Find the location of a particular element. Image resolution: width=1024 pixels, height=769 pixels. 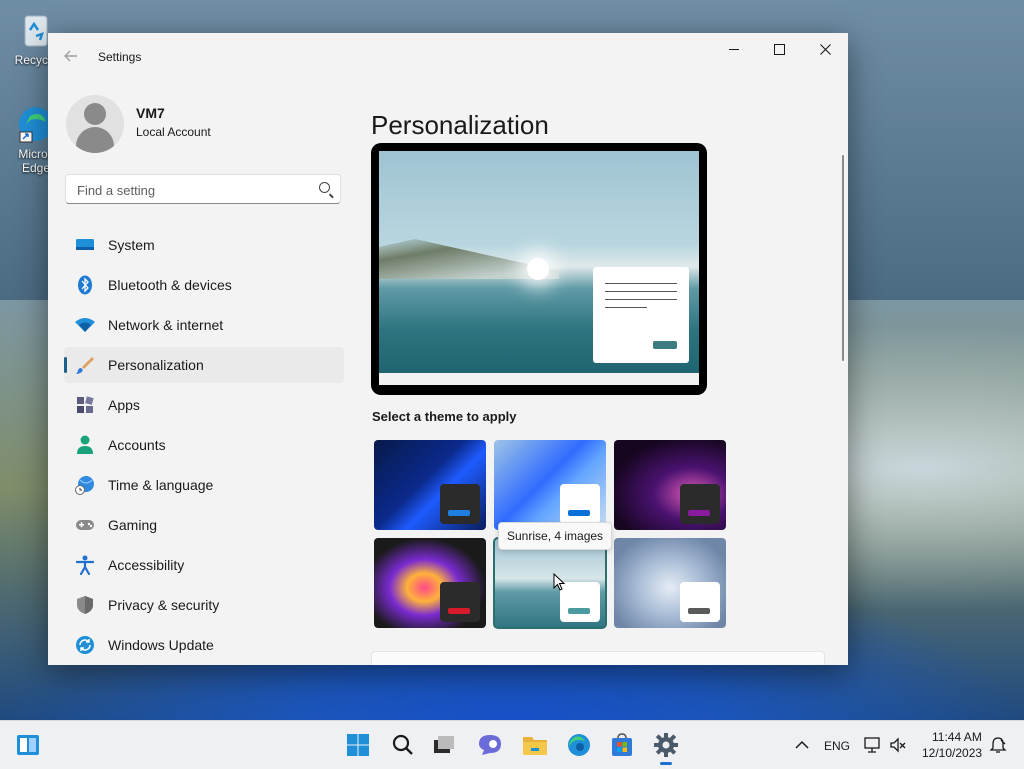

preview-accent-button is located at coordinates (665, 345).